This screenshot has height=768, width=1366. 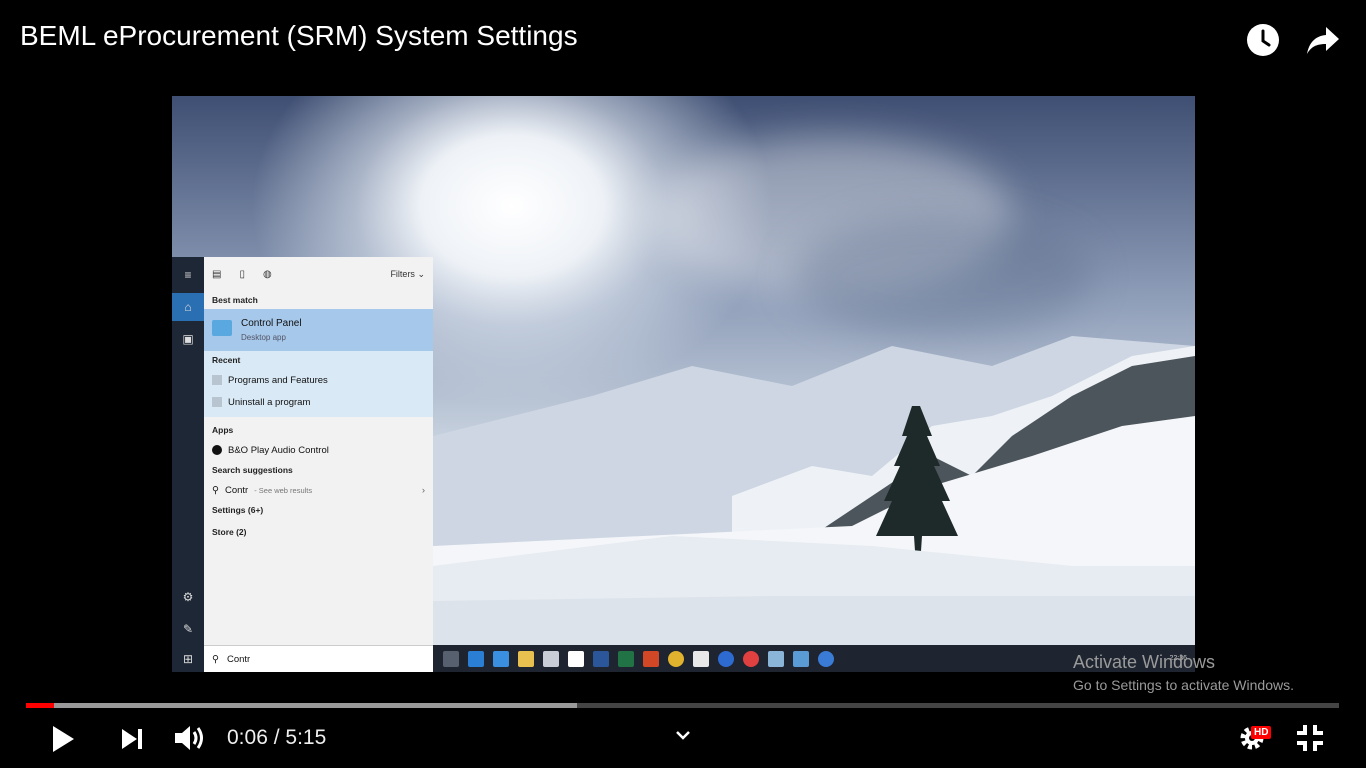 I want to click on home-icon: ⌂, so click(x=188, y=307).